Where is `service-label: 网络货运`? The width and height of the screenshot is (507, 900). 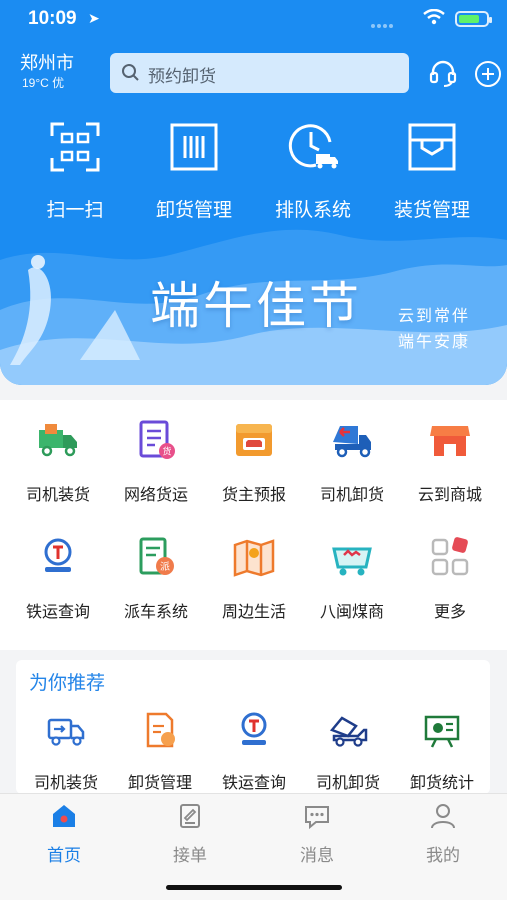 service-label: 网络货运 is located at coordinates (155, 495).